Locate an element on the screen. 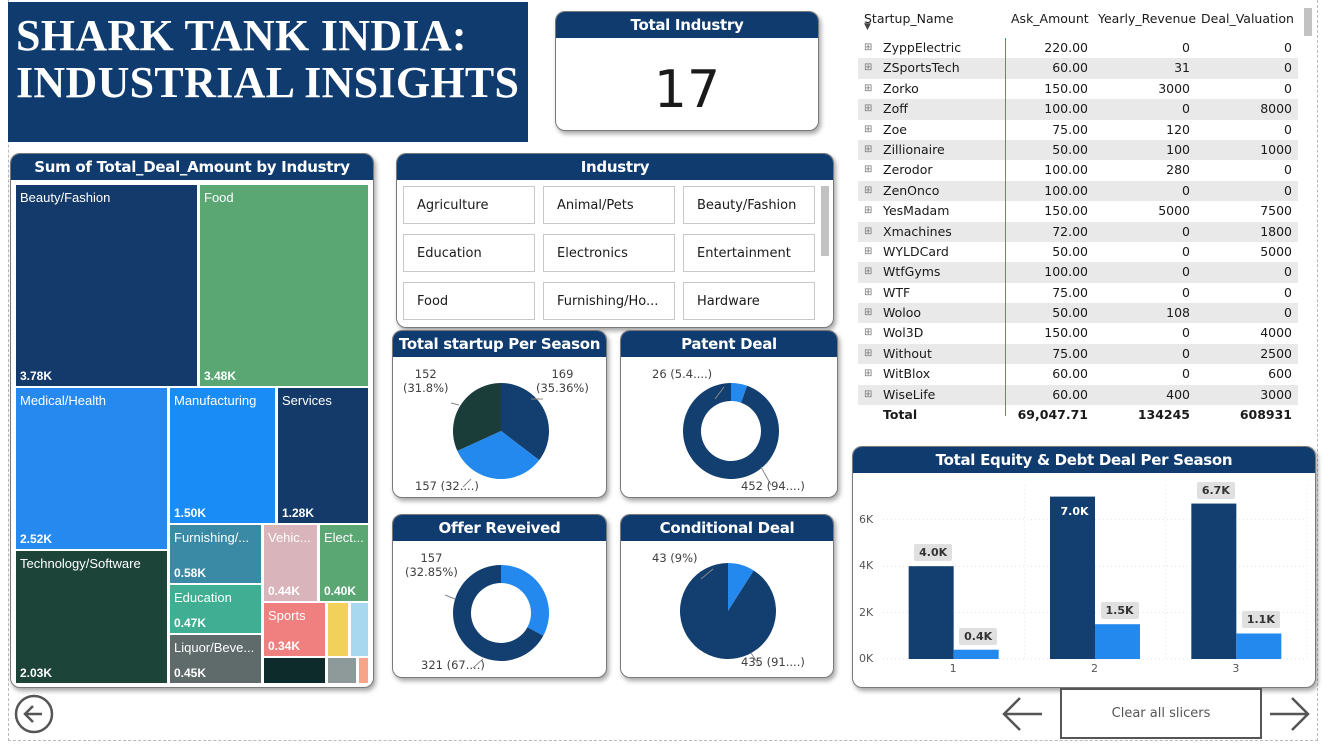 Image resolution: width=1326 pixels, height=749 pixels. industry-option: Hardware is located at coordinates (749, 301).